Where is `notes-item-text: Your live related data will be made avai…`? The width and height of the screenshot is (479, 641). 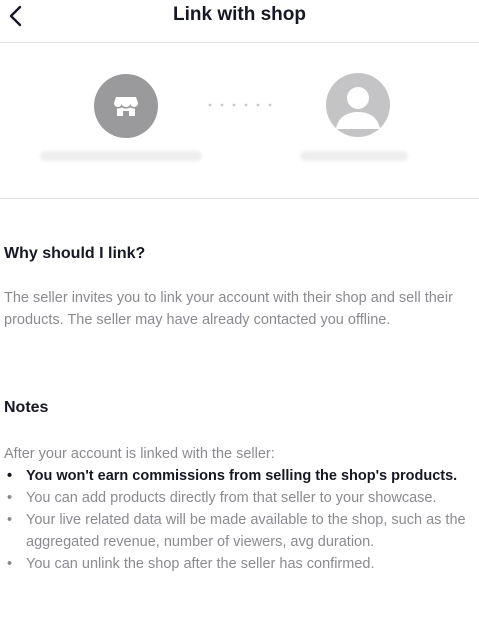 notes-item-text: Your live related data will be made avai… is located at coordinates (246, 531).